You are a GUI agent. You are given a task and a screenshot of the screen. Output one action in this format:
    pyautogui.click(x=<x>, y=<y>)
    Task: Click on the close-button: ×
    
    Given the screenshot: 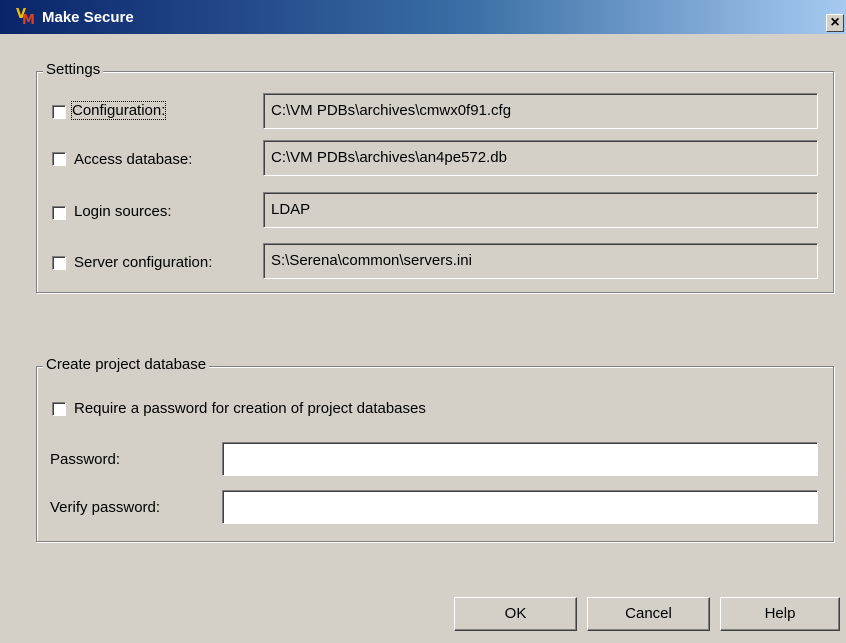 What is the action you would take?
    pyautogui.click(x=835, y=23)
    